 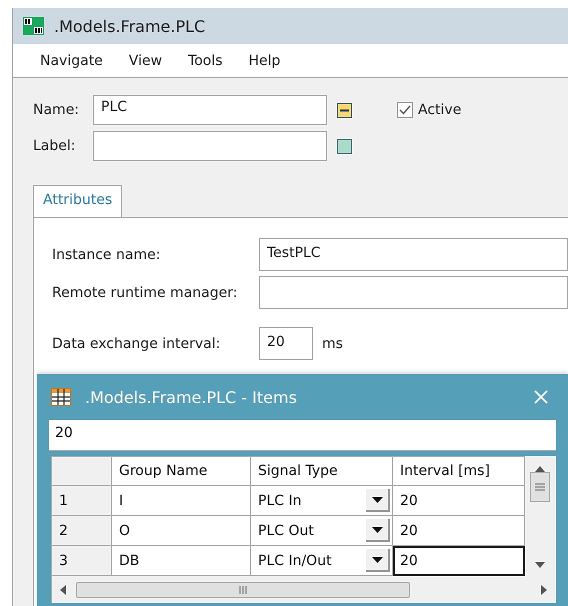 I want to click on field-label: Label:, so click(x=54, y=146).